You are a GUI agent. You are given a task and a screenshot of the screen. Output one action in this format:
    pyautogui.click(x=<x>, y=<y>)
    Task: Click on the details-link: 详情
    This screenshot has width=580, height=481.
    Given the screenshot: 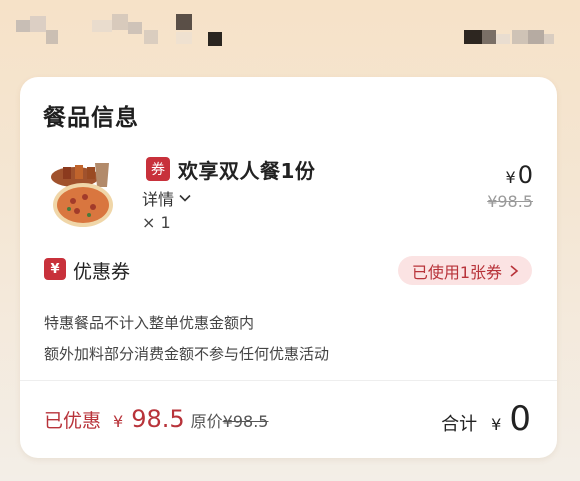 What is the action you would take?
    pyautogui.click(x=167, y=198)
    